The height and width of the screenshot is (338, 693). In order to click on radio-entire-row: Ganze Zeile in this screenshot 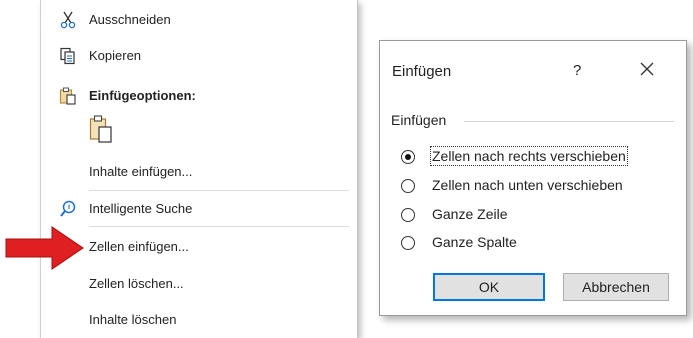, I will do `click(541, 216)`.